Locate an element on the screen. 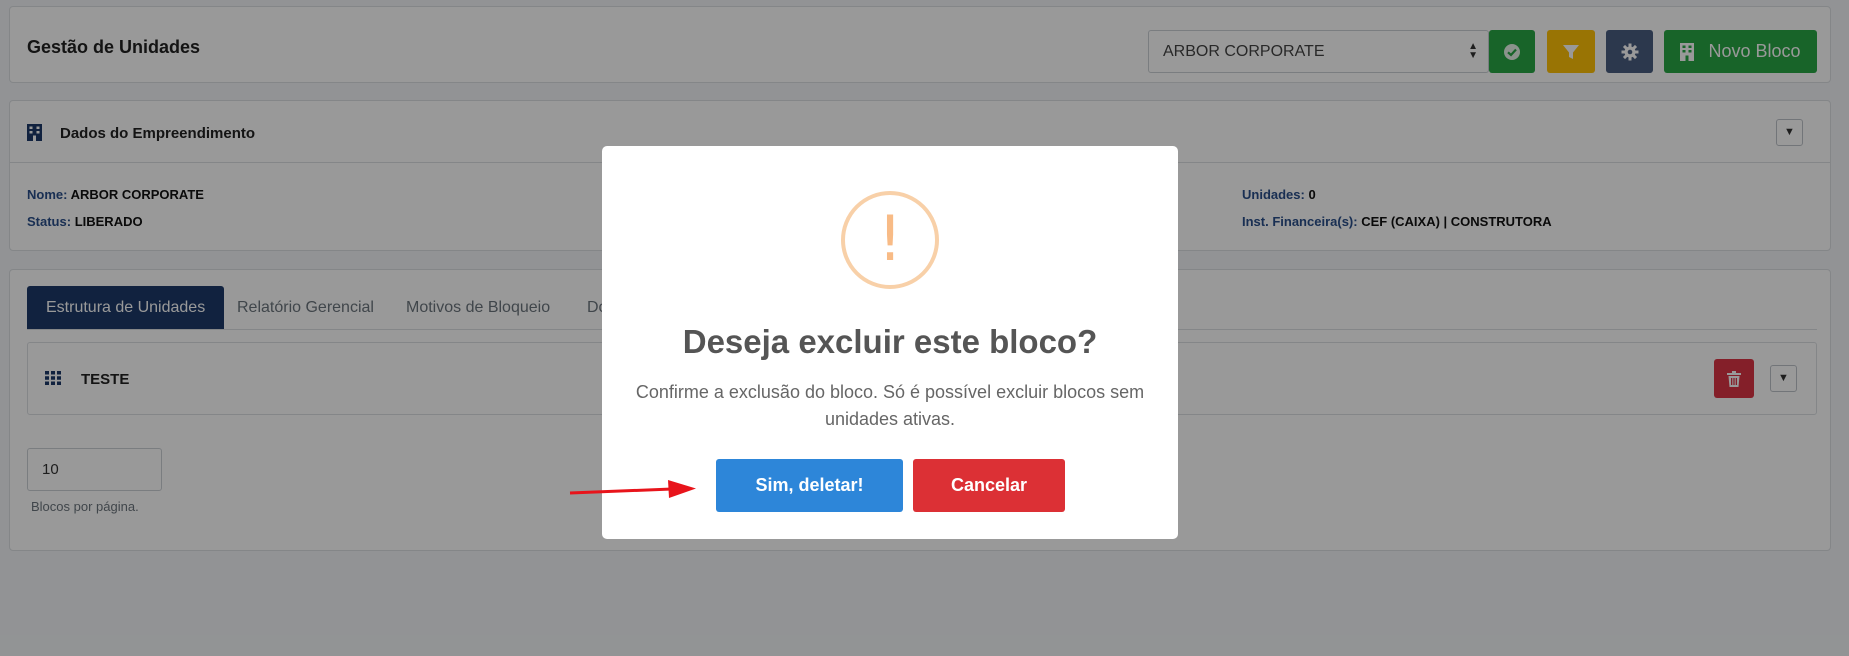 The image size is (1849, 656). confirm-delete-button: Sim, deletar! is located at coordinates (809, 485).